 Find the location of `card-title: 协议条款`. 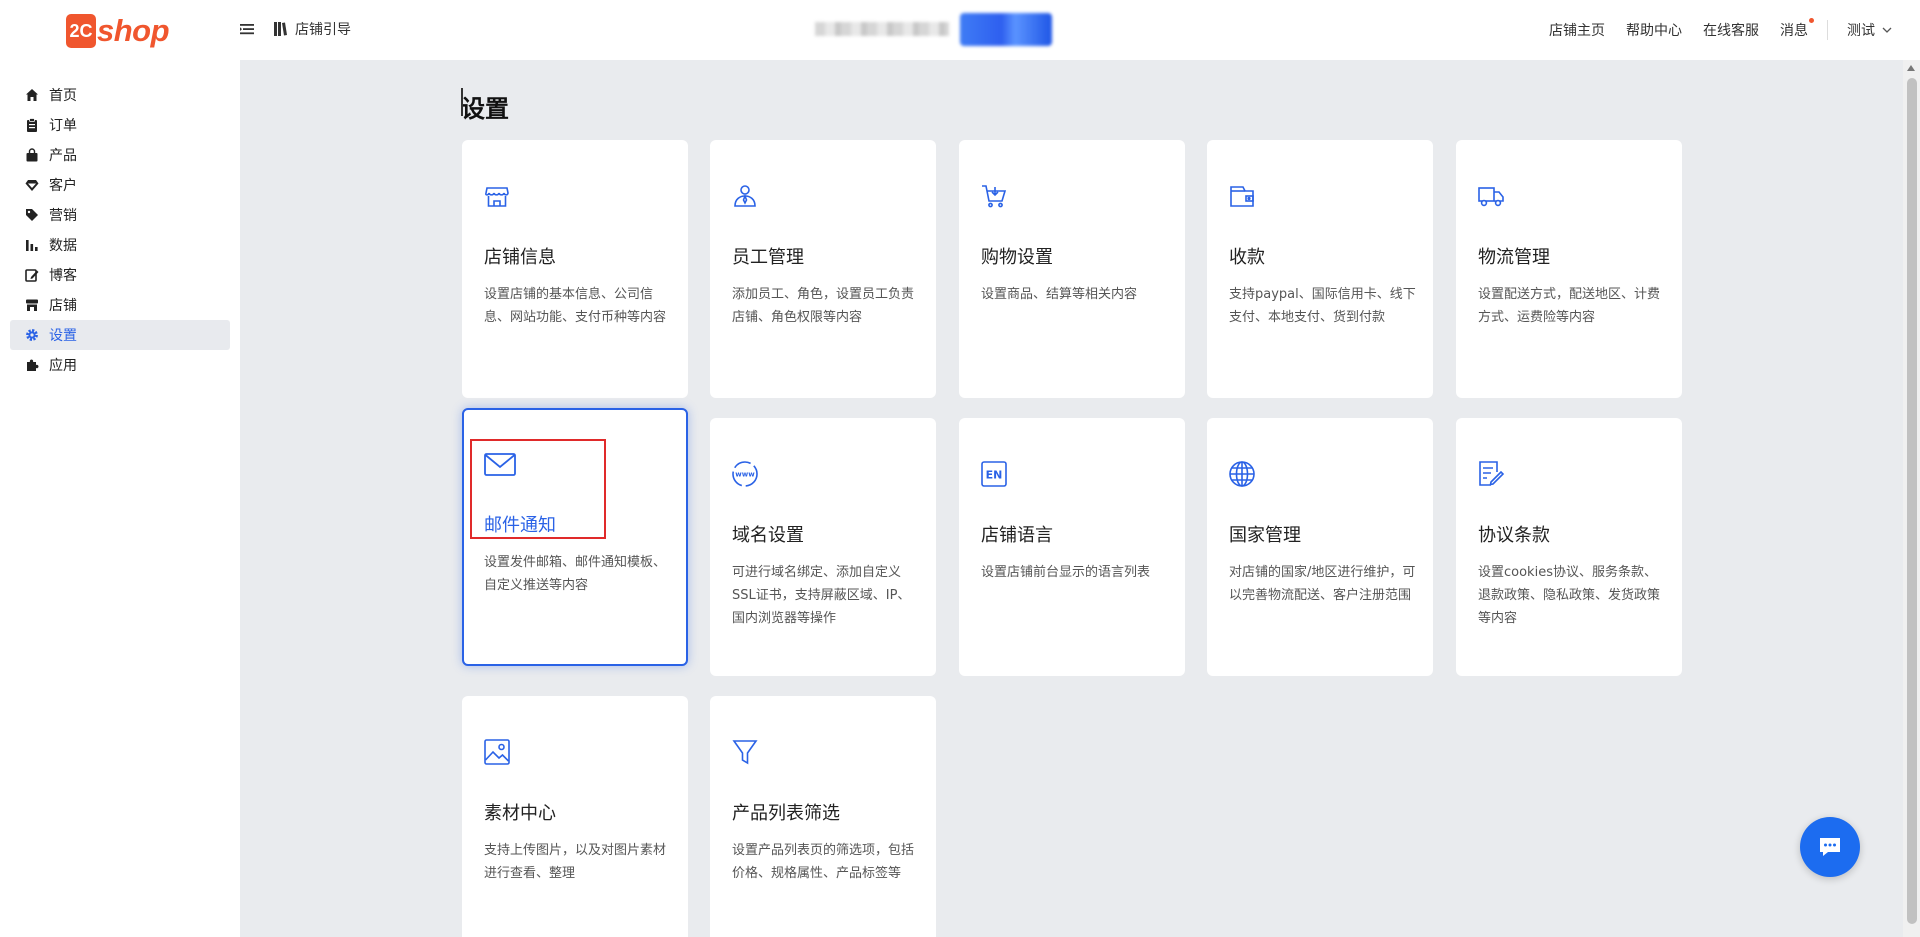

card-title: 协议条款 is located at coordinates (1514, 535).